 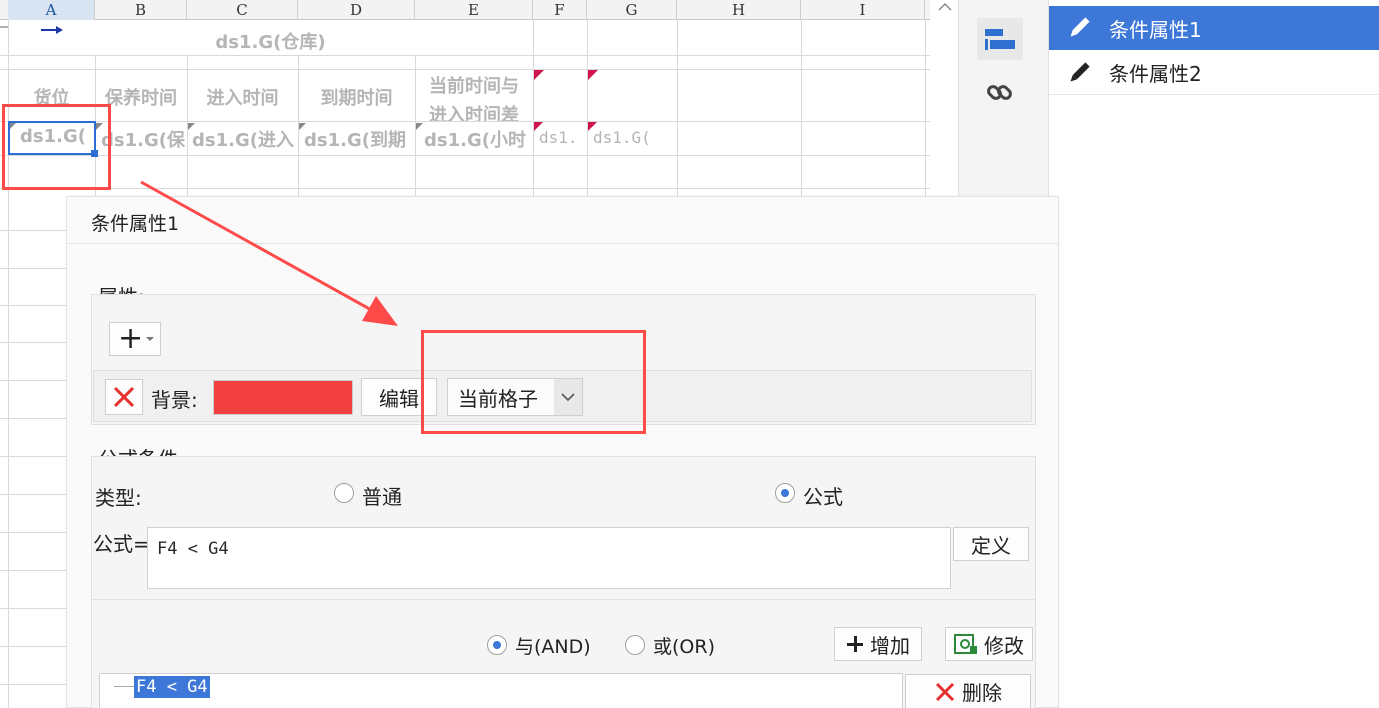 I want to click on type-label: 类型:, so click(x=118, y=498).